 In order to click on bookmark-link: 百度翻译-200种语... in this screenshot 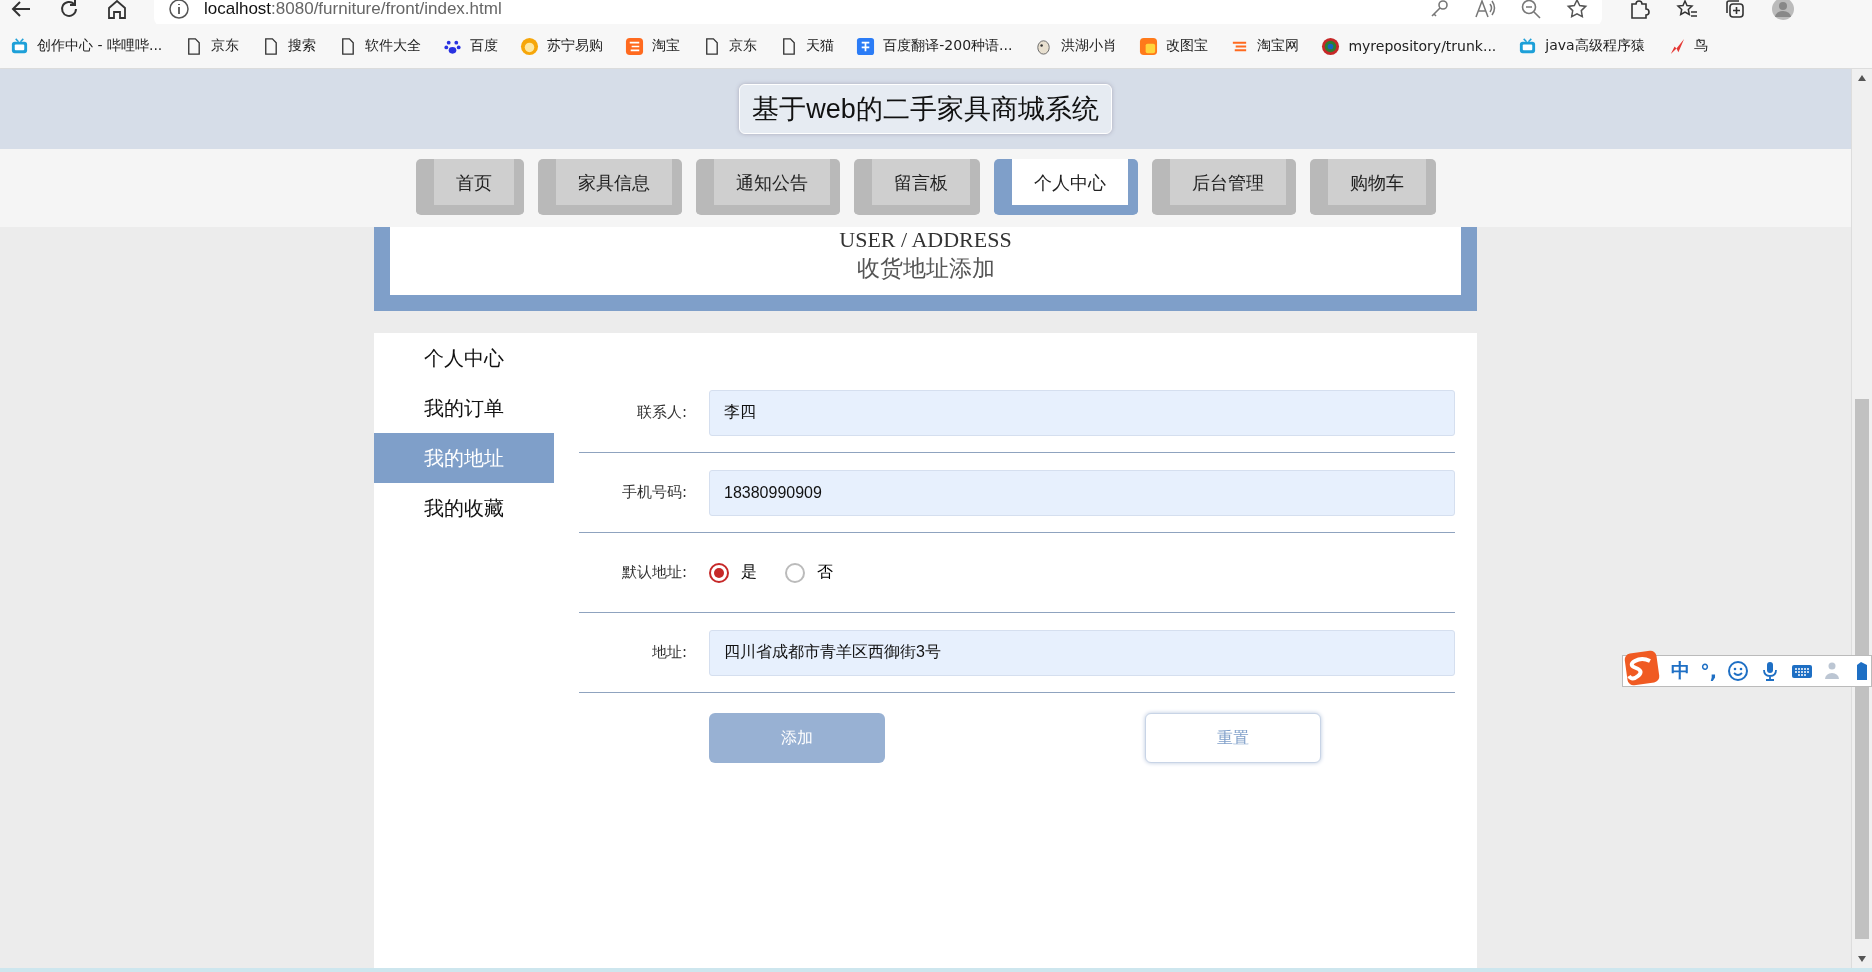, I will do `click(948, 46)`.